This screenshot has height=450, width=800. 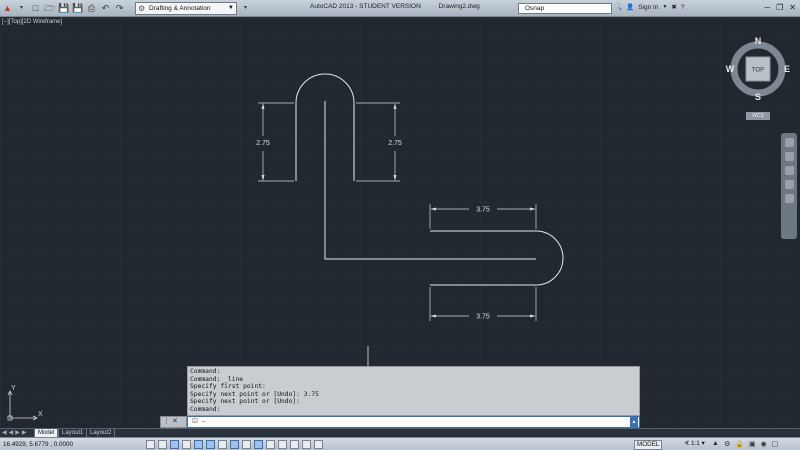 I want to click on isolate-objects-icon: ◉, so click(x=764, y=444).